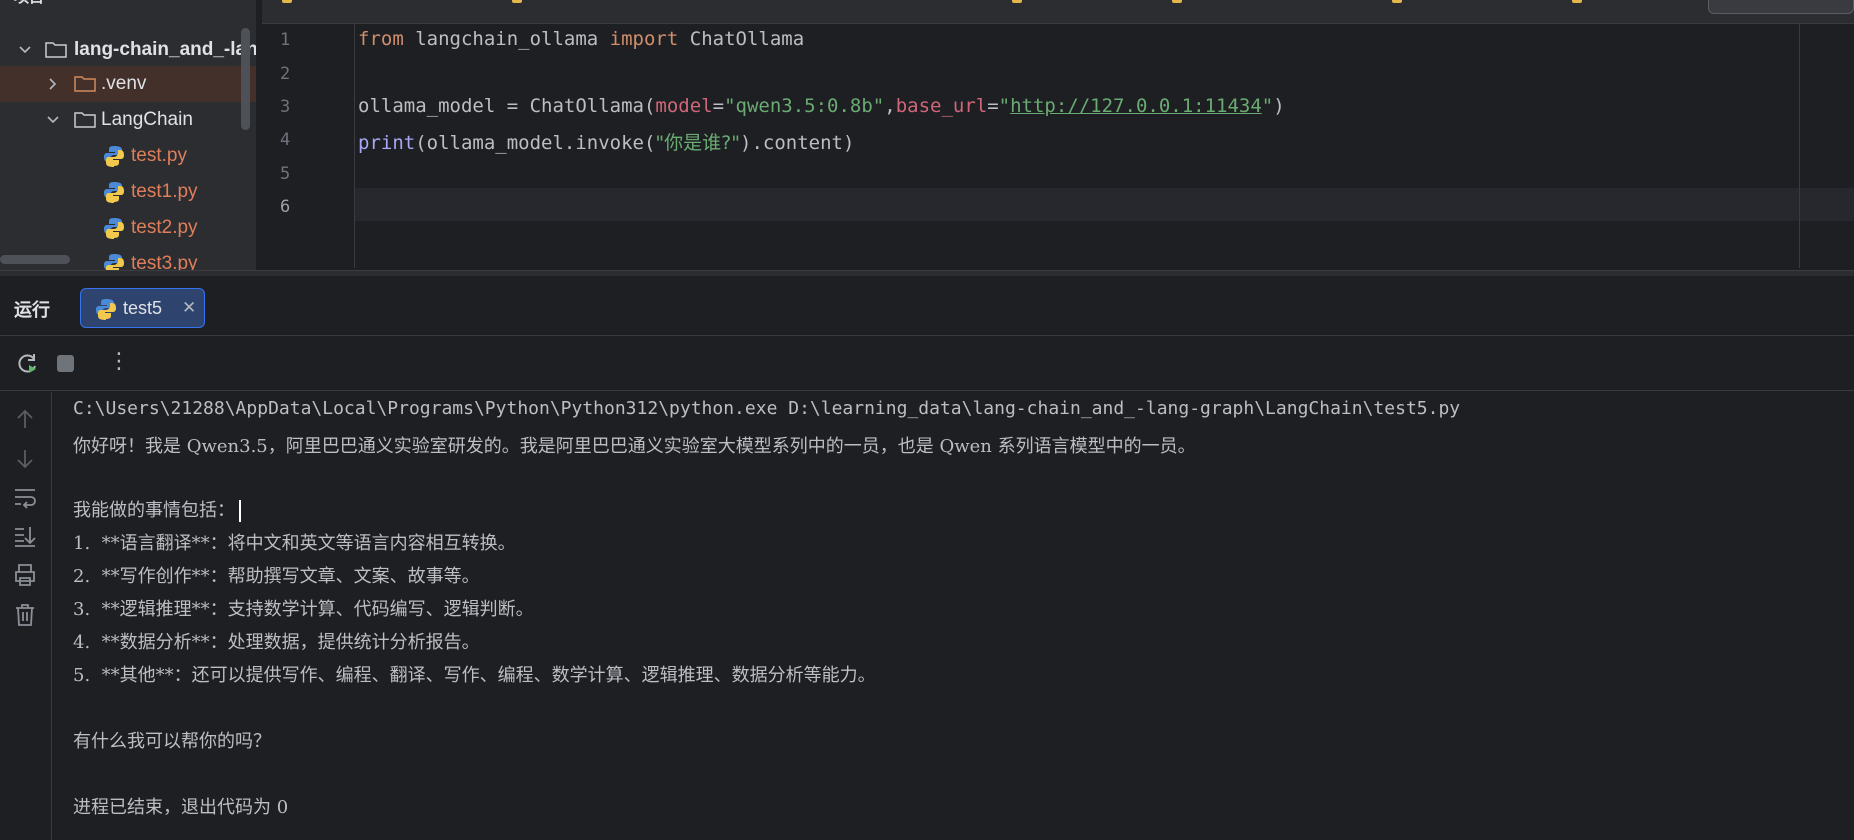  What do you see at coordinates (165, 49) in the screenshot?
I see `tree-item-label: lang-chain_and_-lan` at bounding box center [165, 49].